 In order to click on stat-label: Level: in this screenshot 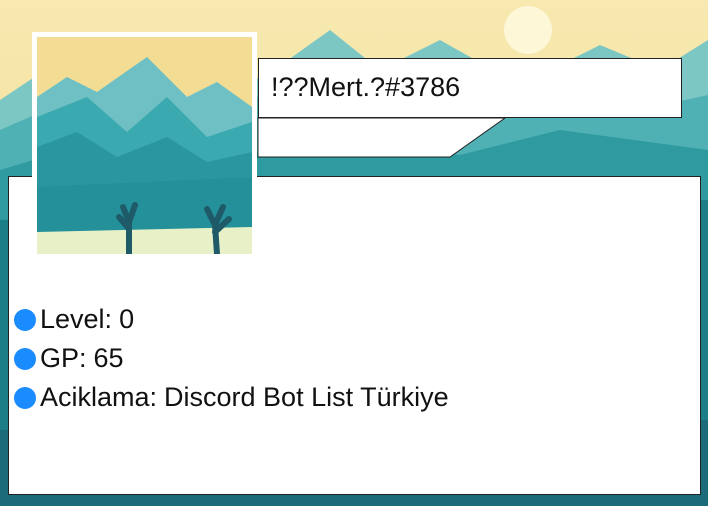, I will do `click(76, 319)`.